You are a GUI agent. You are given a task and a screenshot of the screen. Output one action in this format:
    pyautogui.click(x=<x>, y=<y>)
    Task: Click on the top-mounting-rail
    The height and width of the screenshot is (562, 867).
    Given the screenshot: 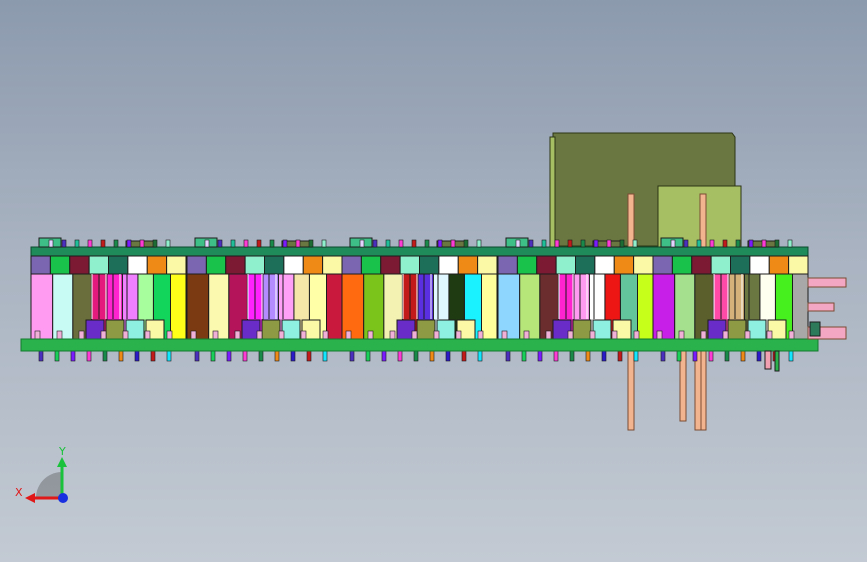 What is the action you would take?
    pyautogui.click(x=419, y=251)
    